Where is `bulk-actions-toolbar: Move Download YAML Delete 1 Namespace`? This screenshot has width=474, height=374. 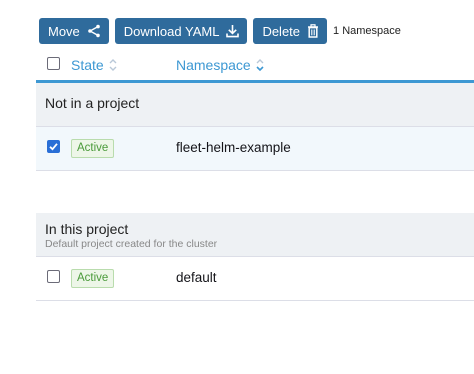 bulk-actions-toolbar: Move Download YAML Delete 1 Namespace is located at coordinates (220, 31).